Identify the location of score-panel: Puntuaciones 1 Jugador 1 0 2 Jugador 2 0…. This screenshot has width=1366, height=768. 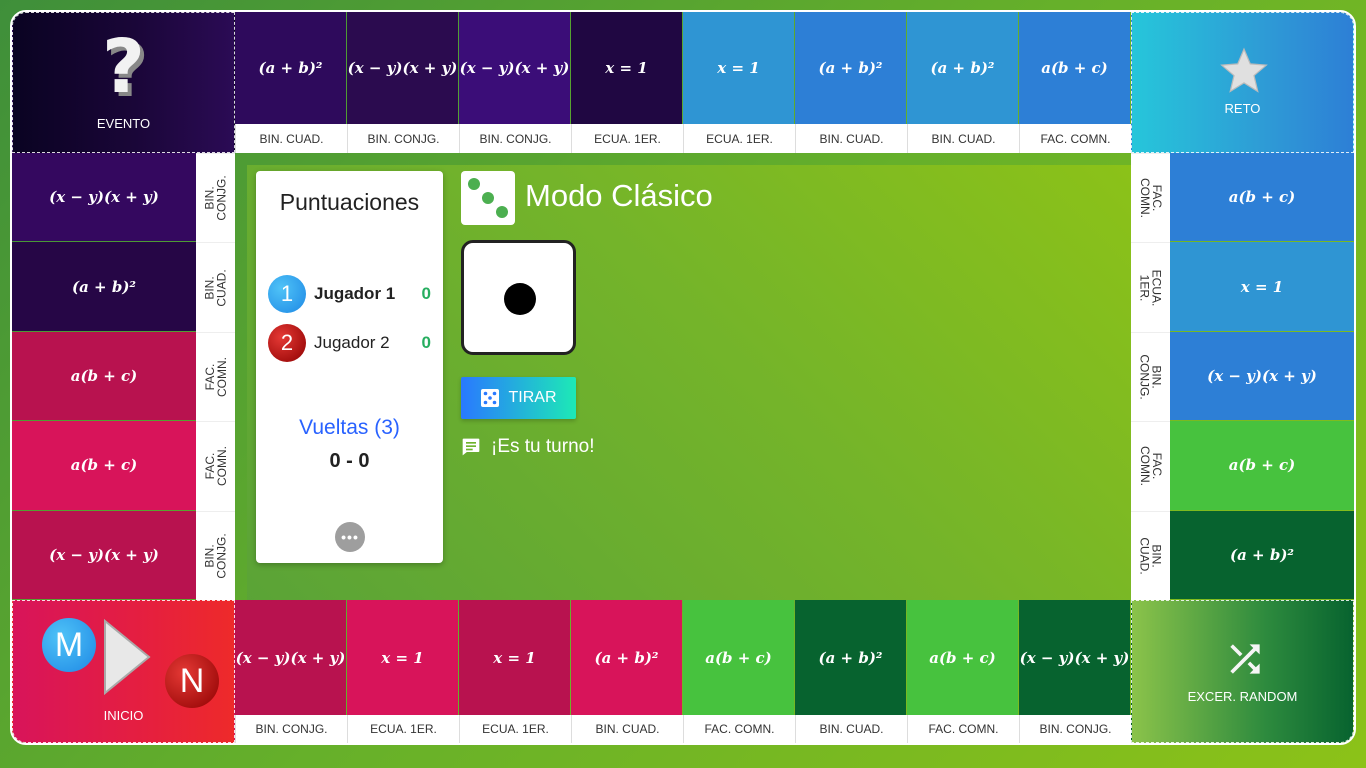
(349, 367).